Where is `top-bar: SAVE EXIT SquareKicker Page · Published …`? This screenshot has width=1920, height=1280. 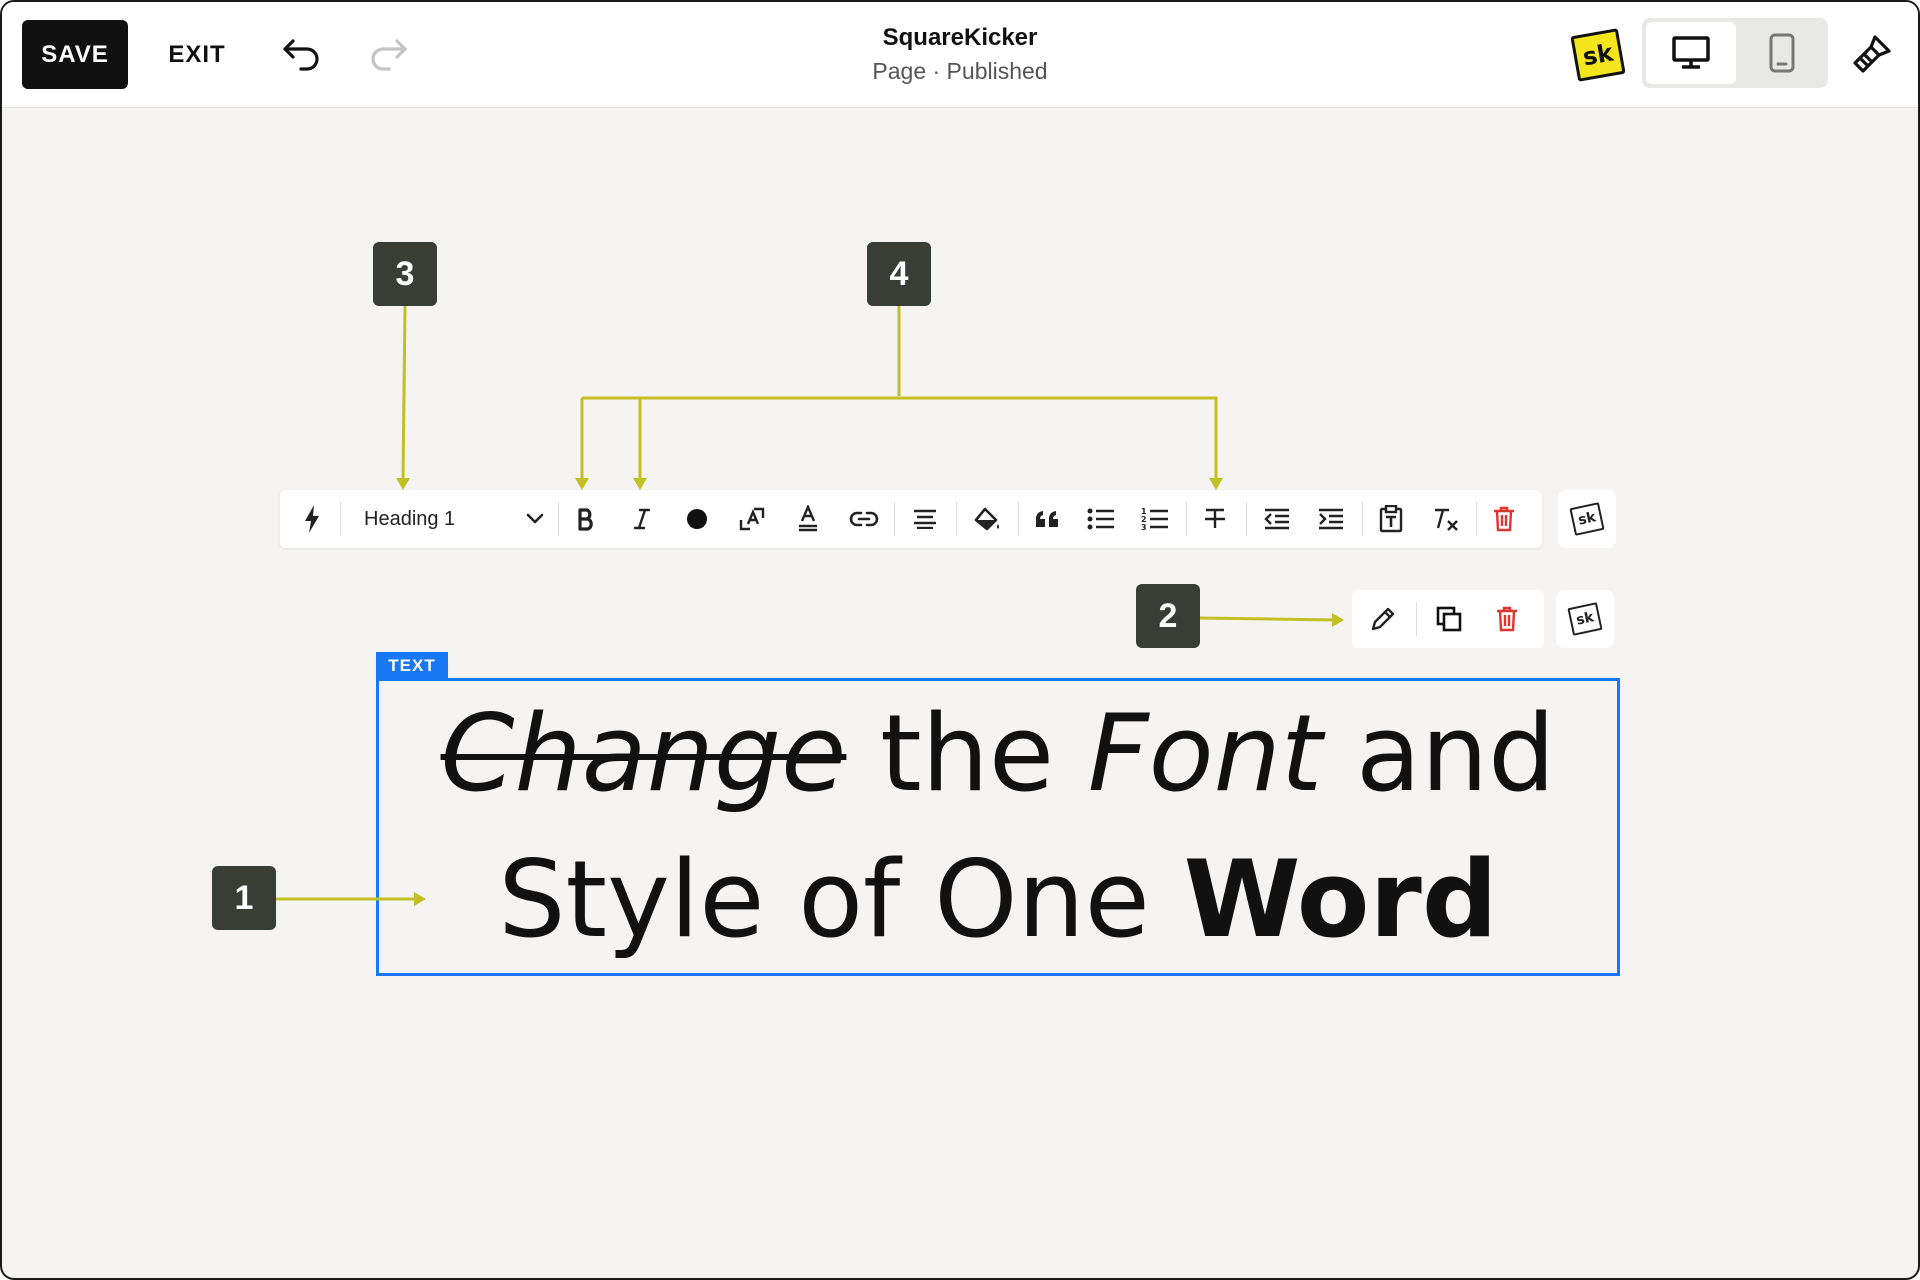
top-bar: SAVE EXIT SquareKicker Page · Published … is located at coordinates (960, 55).